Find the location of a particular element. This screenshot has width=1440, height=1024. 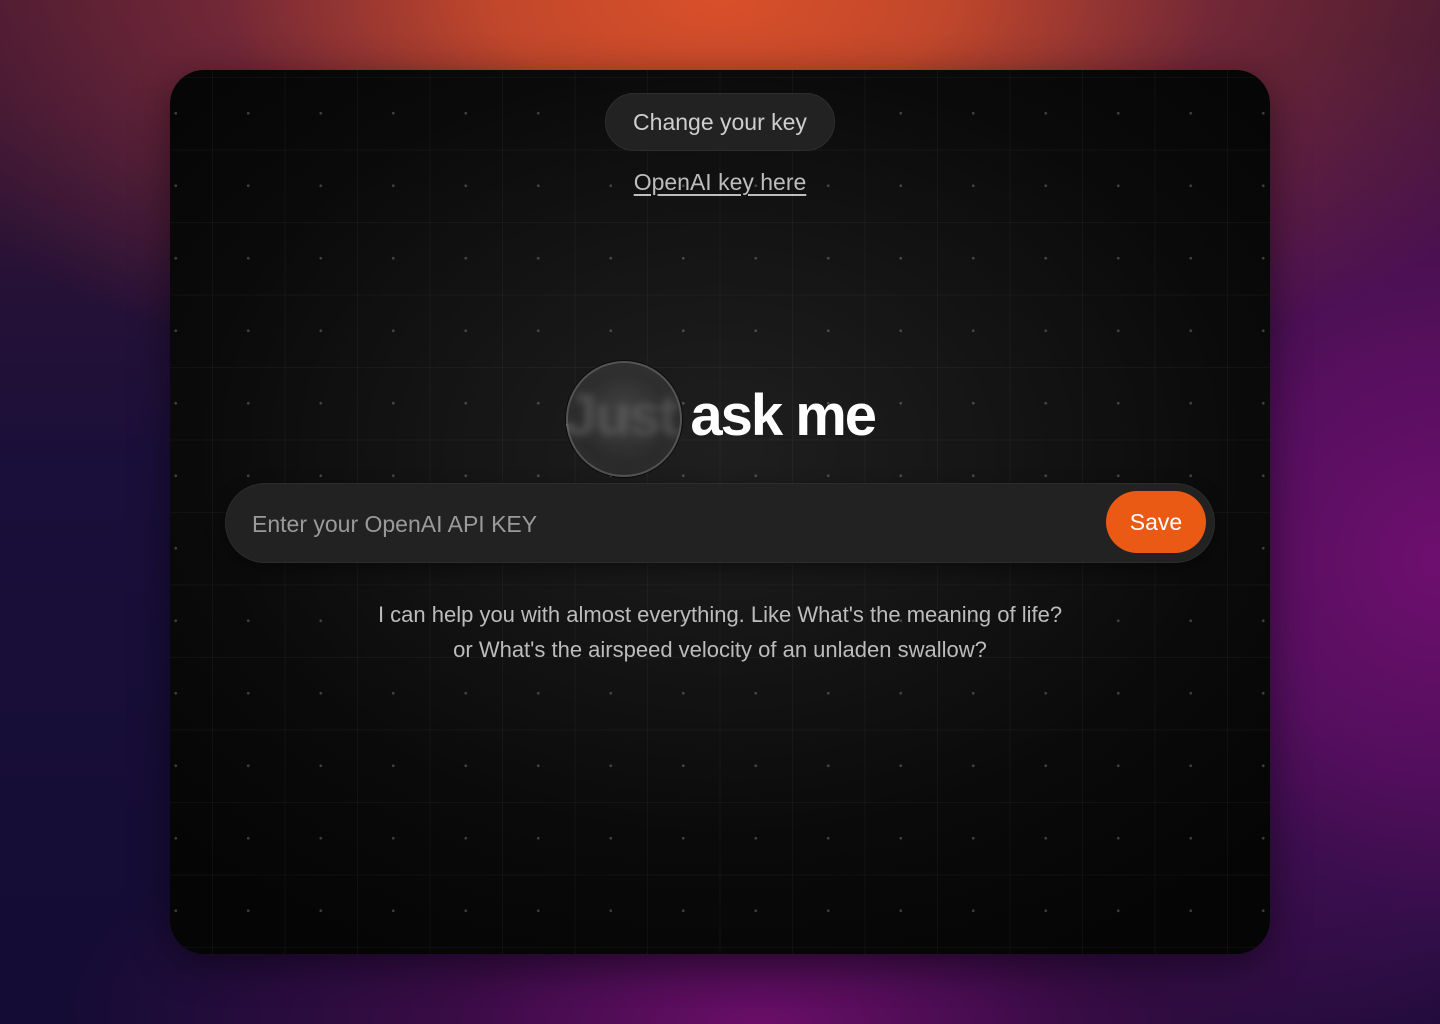

api-key-input is located at coordinates (677, 524).